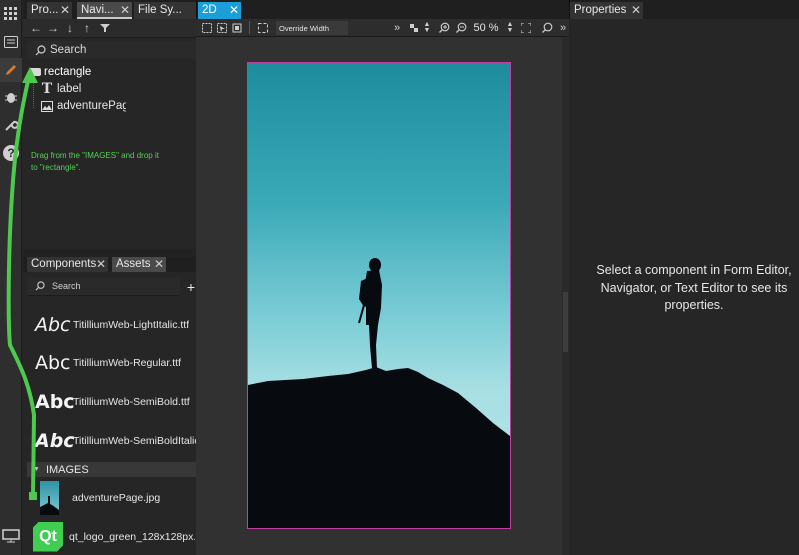 Image resolution: width=799 pixels, height=555 pixels. Describe the element at coordinates (219, 10) in the screenshot. I see `tab-2d: 2D ✕` at that location.